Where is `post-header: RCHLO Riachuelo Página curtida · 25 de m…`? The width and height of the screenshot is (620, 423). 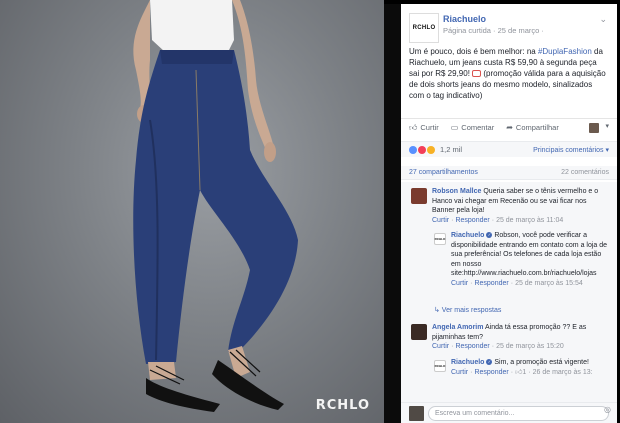
post-header: RCHLO Riachuelo Página curtida · 25 de m… is located at coordinates (509, 24).